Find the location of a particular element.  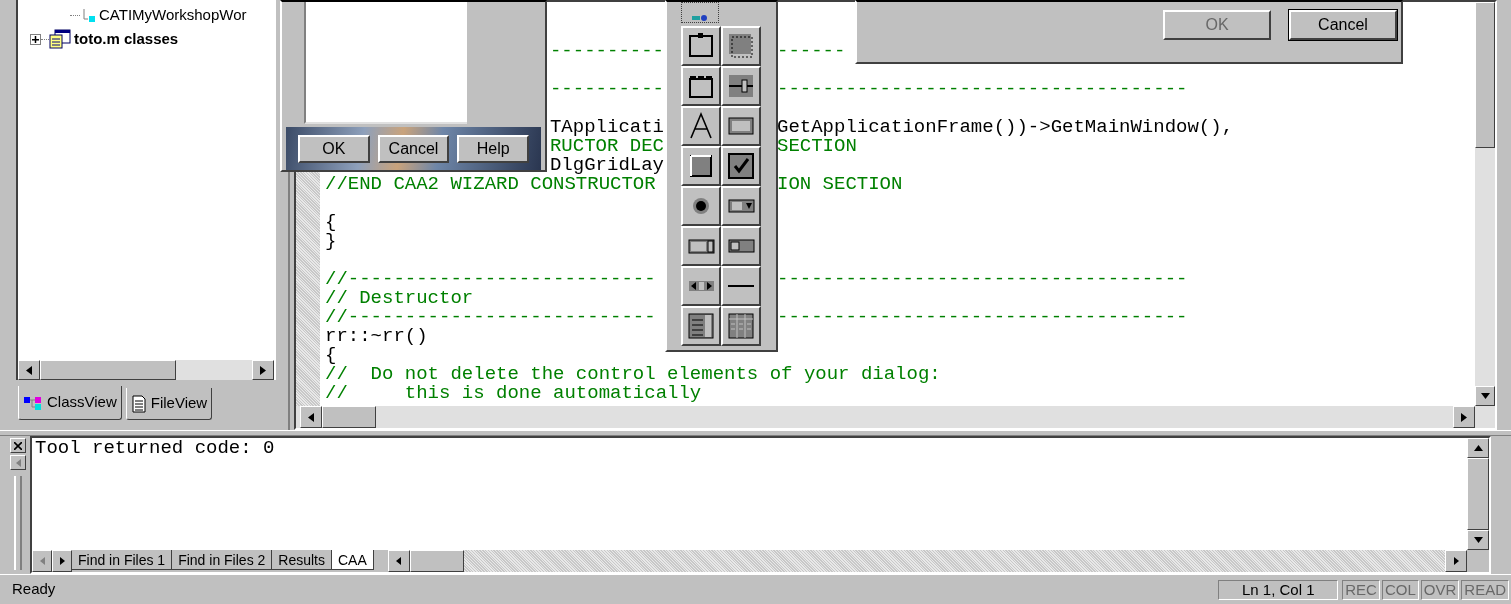

pointer-tool-icon is located at coordinates (700, 18).